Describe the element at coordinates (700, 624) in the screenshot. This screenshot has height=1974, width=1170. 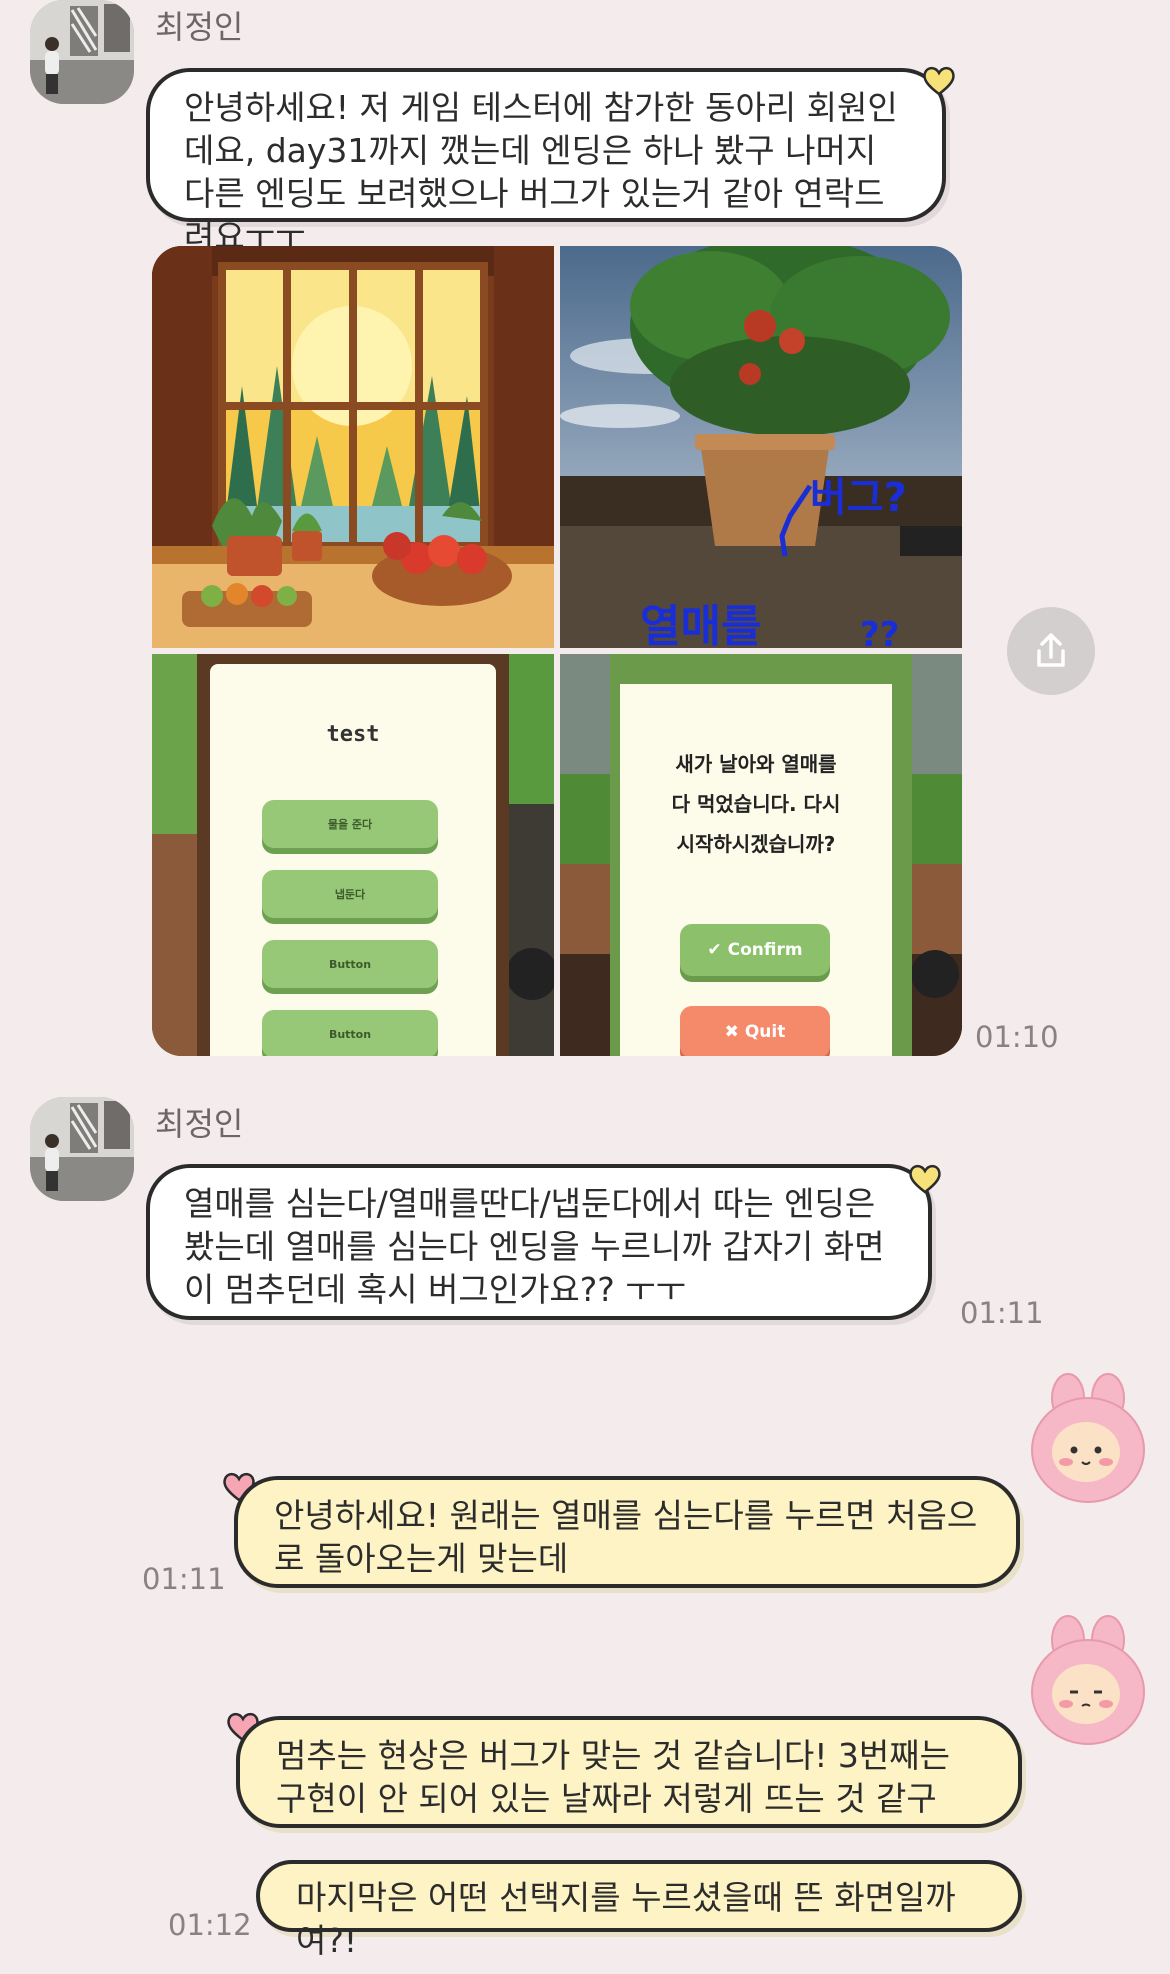
I see `annotation-fruit: 열매를` at that location.